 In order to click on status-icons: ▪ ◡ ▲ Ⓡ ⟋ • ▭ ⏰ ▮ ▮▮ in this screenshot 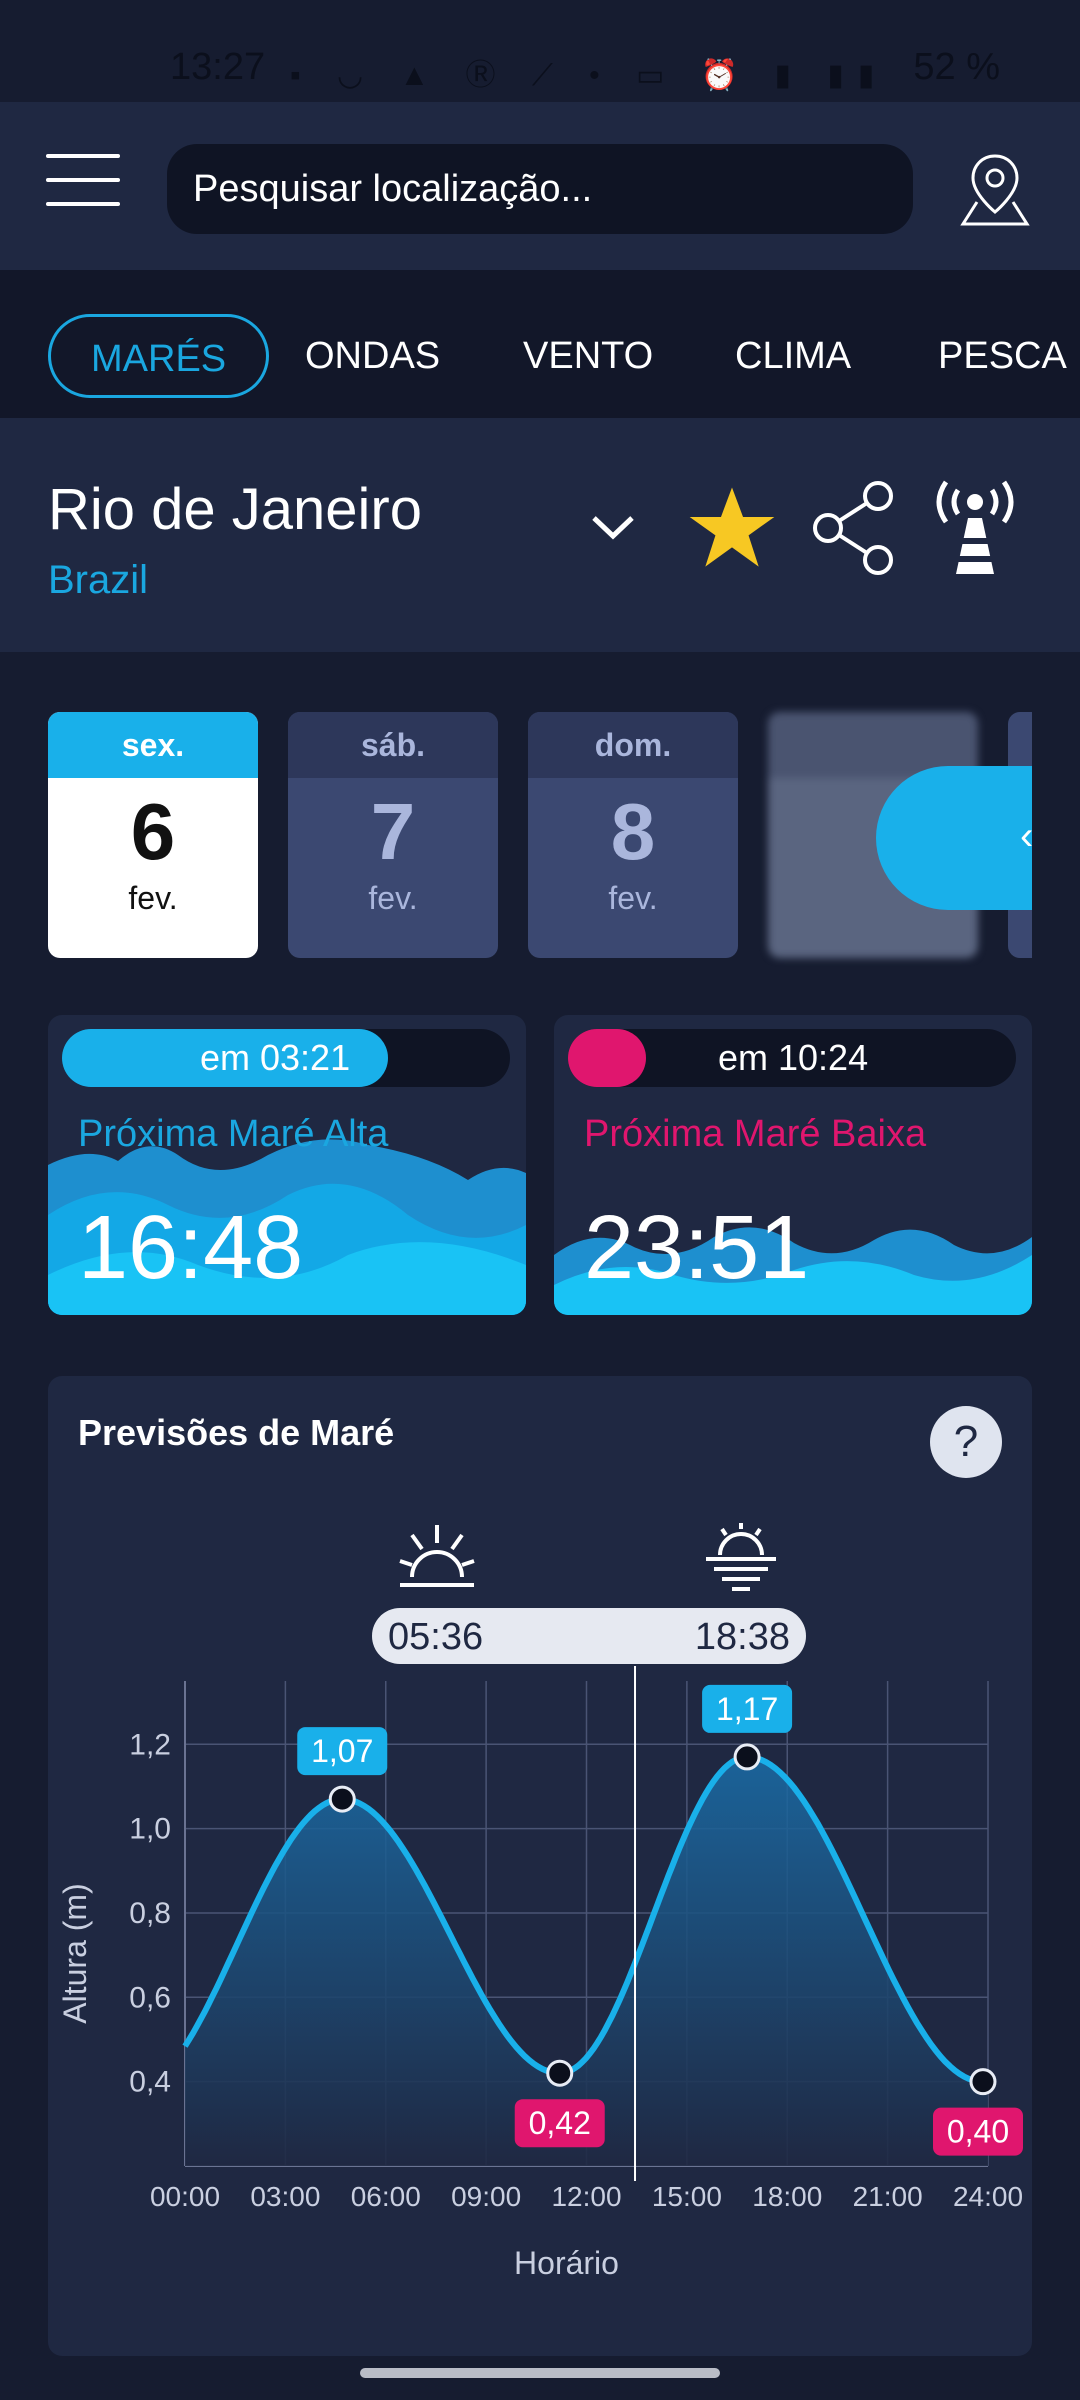, I will do `click(589, 75)`.